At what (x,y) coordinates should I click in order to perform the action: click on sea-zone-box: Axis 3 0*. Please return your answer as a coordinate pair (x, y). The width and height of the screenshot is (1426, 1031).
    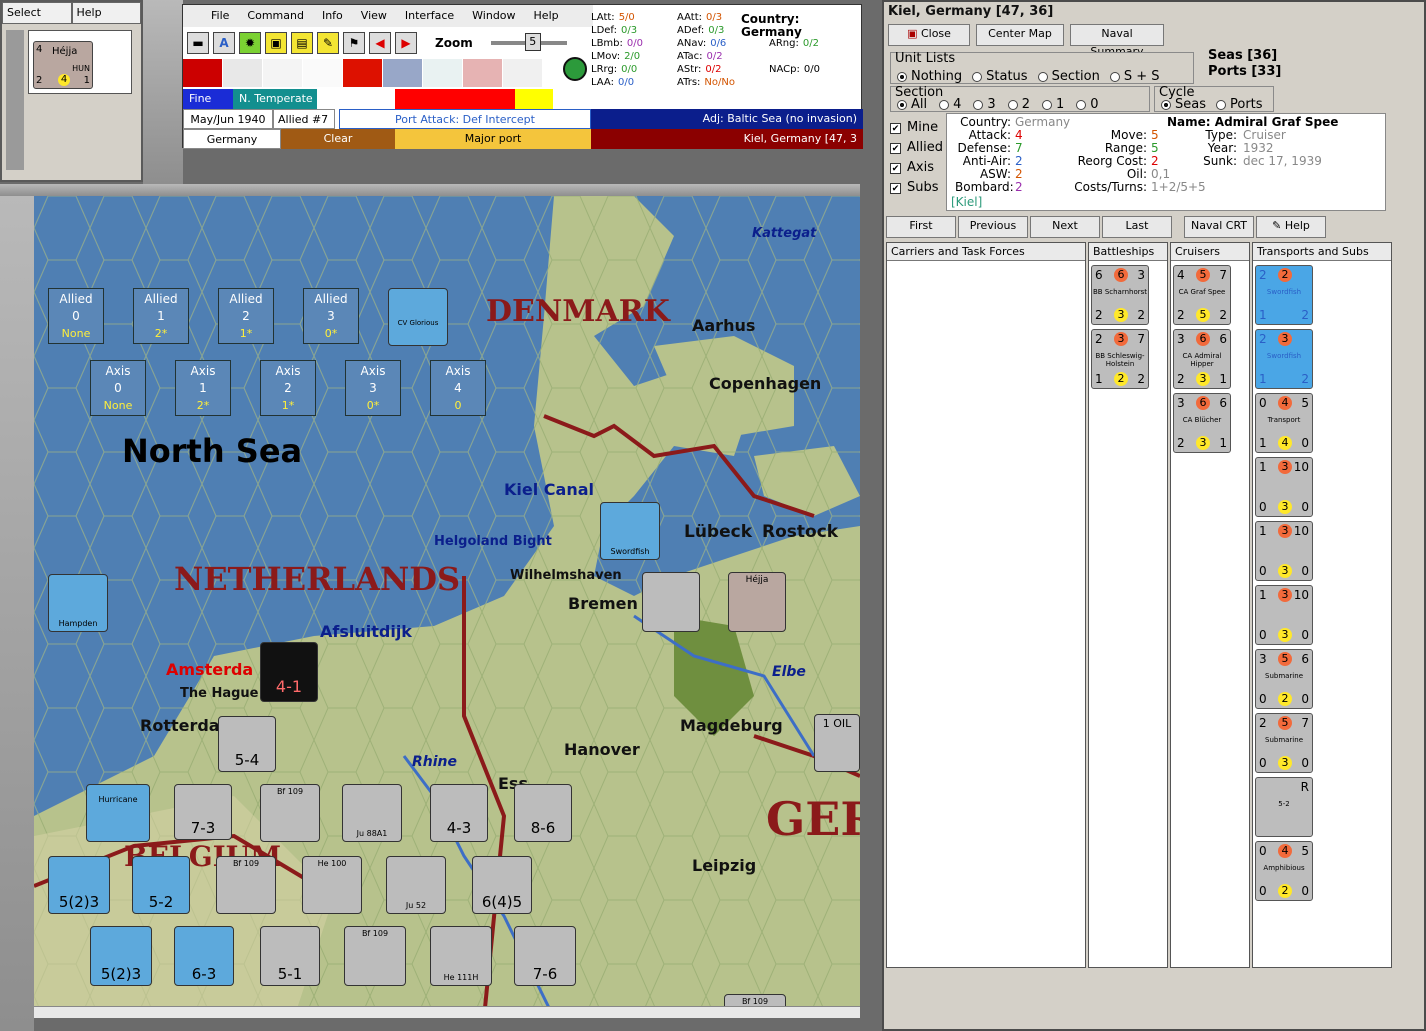
    Looking at the image, I should click on (373, 388).